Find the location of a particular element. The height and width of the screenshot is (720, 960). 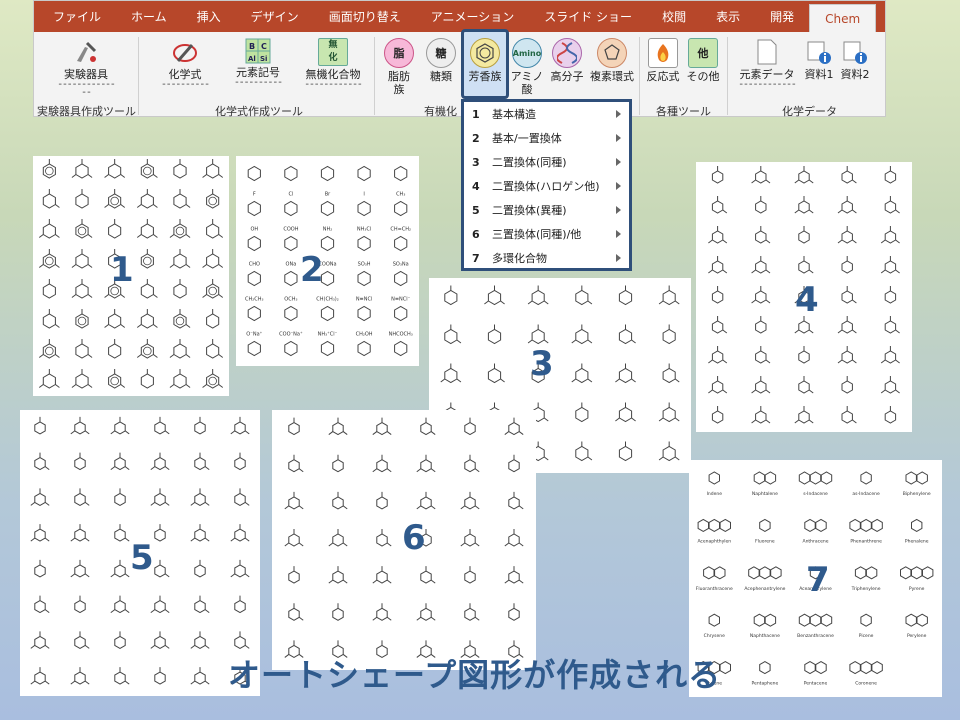

svg-text: Al is located at coordinates (252, 59).